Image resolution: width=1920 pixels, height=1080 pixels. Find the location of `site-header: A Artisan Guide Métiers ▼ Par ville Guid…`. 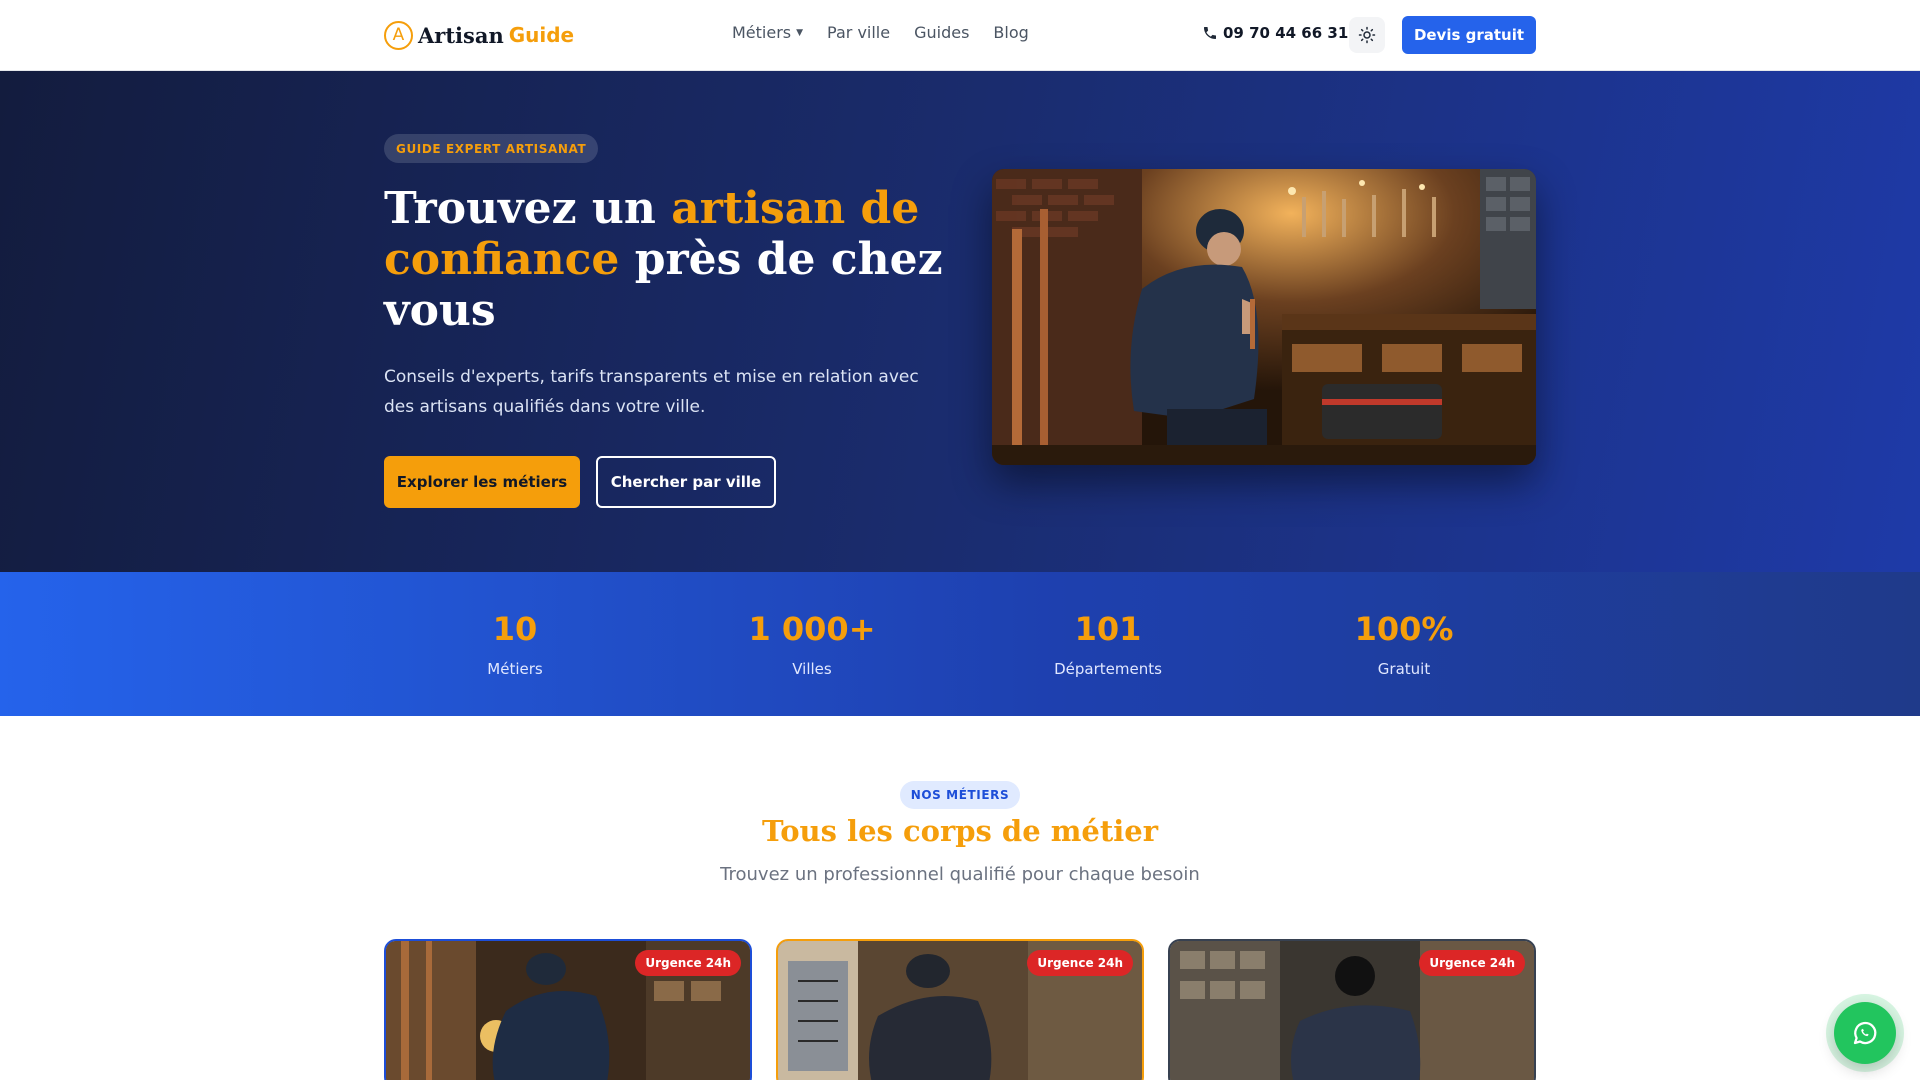

site-header: A Artisan Guide Métiers ▼ Par ville Guid… is located at coordinates (960, 35).